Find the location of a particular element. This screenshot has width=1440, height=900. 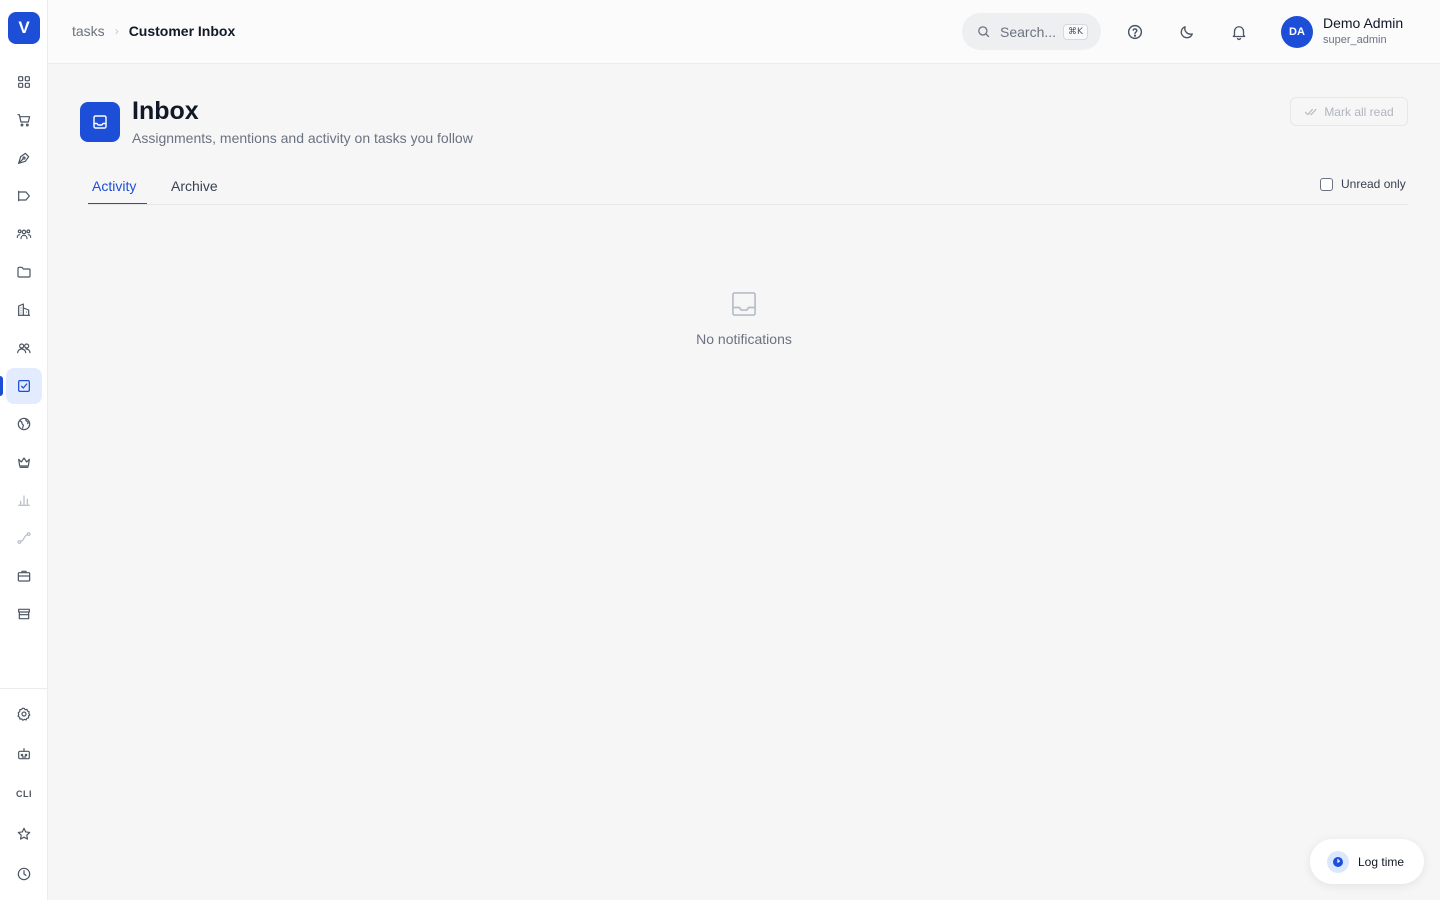

dashboard-grid-icon is located at coordinates (24, 82).